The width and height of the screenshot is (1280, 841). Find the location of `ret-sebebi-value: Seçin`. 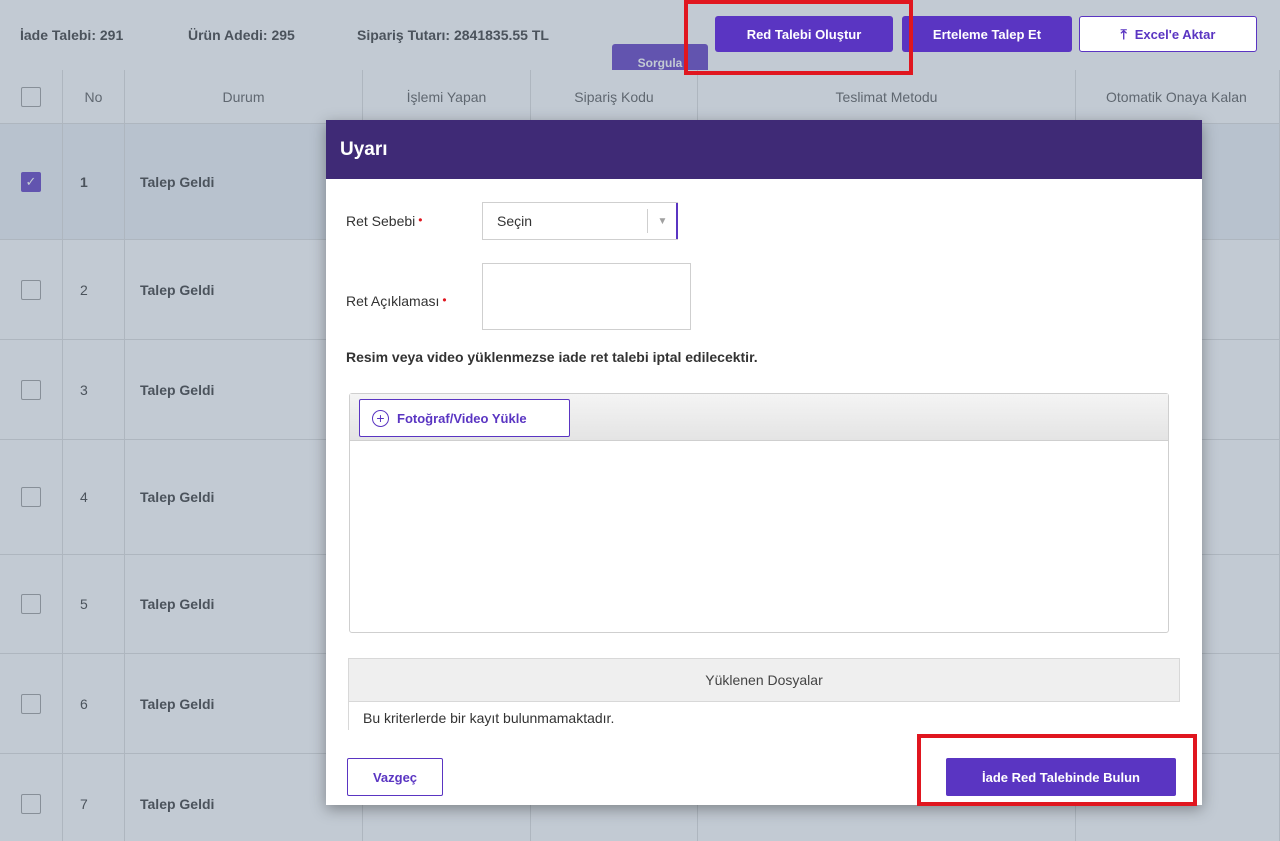

ret-sebebi-value: Seçin is located at coordinates (515, 221).